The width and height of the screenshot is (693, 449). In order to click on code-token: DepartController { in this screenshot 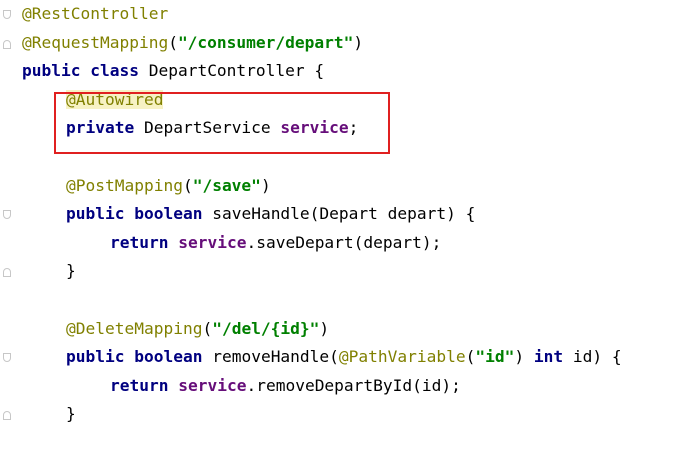, I will do `click(231, 71)`.